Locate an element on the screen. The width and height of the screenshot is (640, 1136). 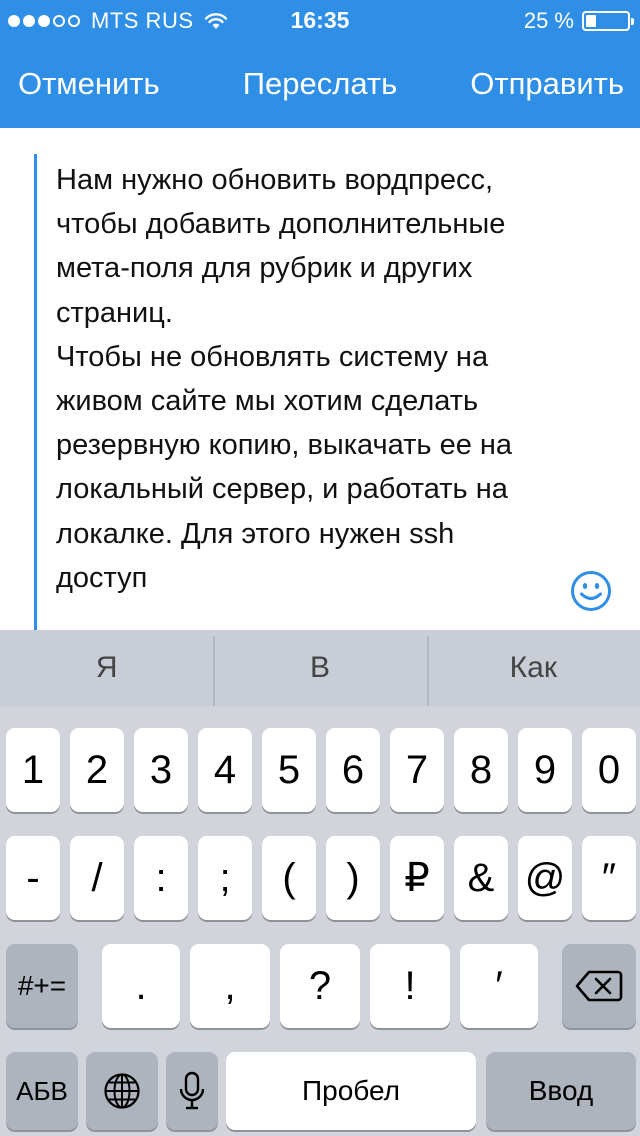
key-ruble: ₽ is located at coordinates (417, 878).